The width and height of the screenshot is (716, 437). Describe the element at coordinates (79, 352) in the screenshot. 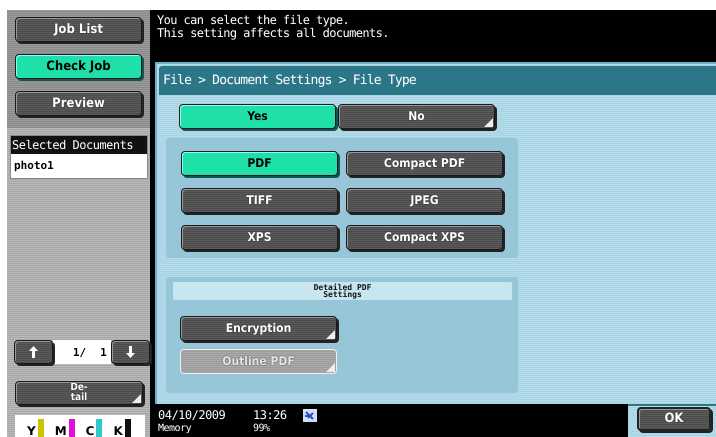

I see `page-current: 1/` at that location.